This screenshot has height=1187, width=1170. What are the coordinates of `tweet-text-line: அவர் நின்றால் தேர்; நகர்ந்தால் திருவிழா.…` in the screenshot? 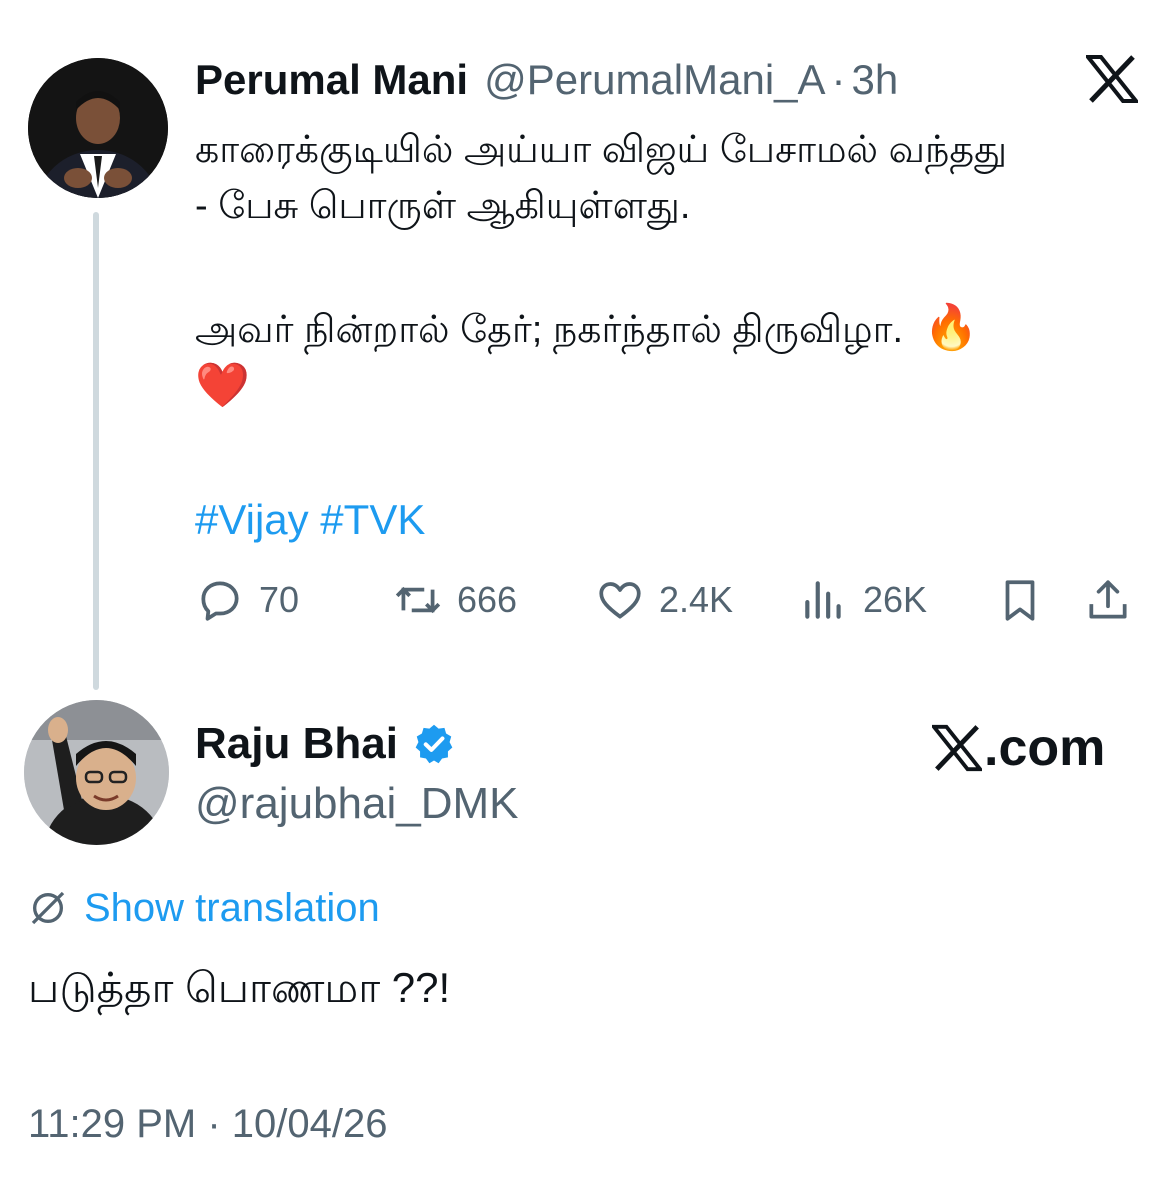 It's located at (667, 329).